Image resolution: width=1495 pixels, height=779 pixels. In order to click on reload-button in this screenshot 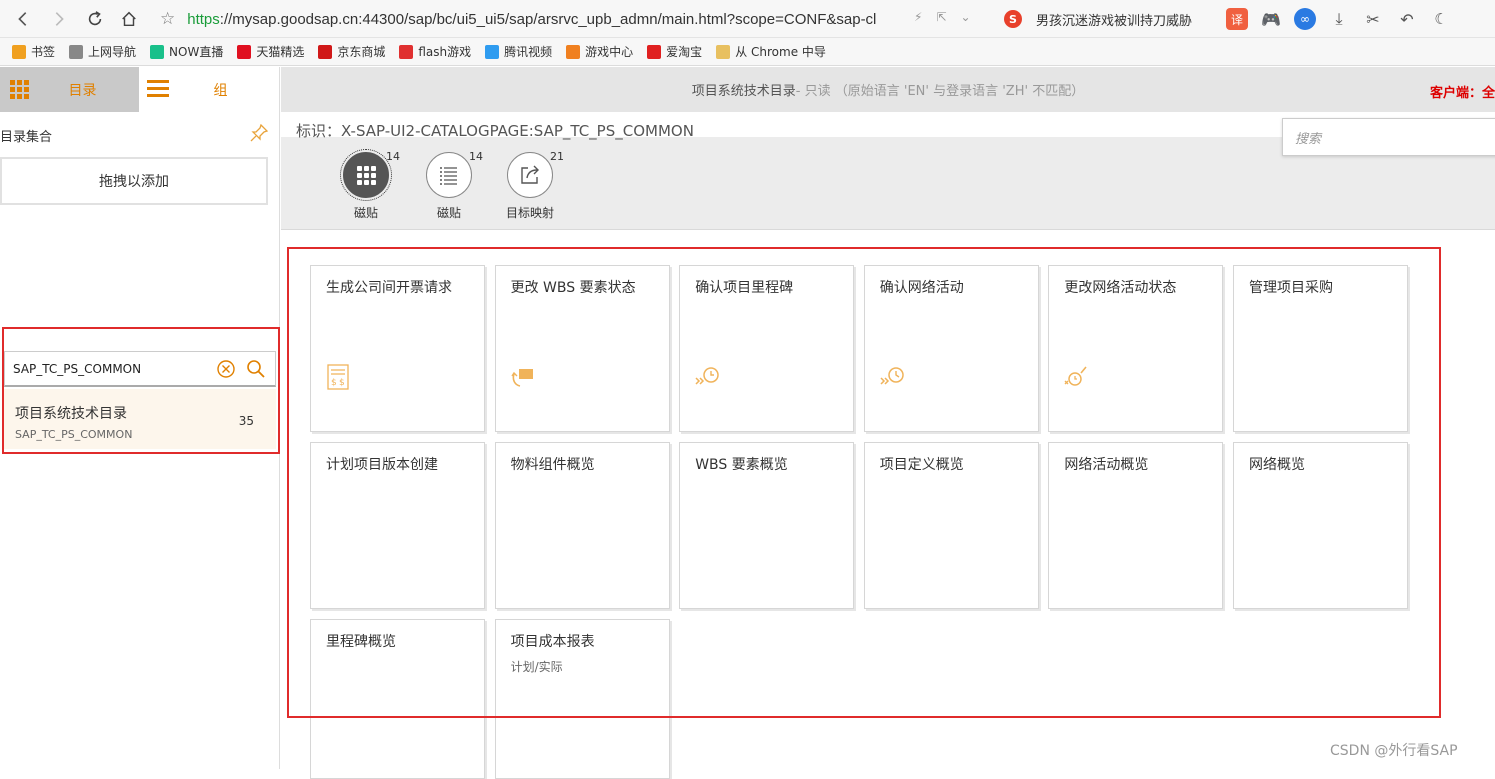, I will do `click(95, 19)`.